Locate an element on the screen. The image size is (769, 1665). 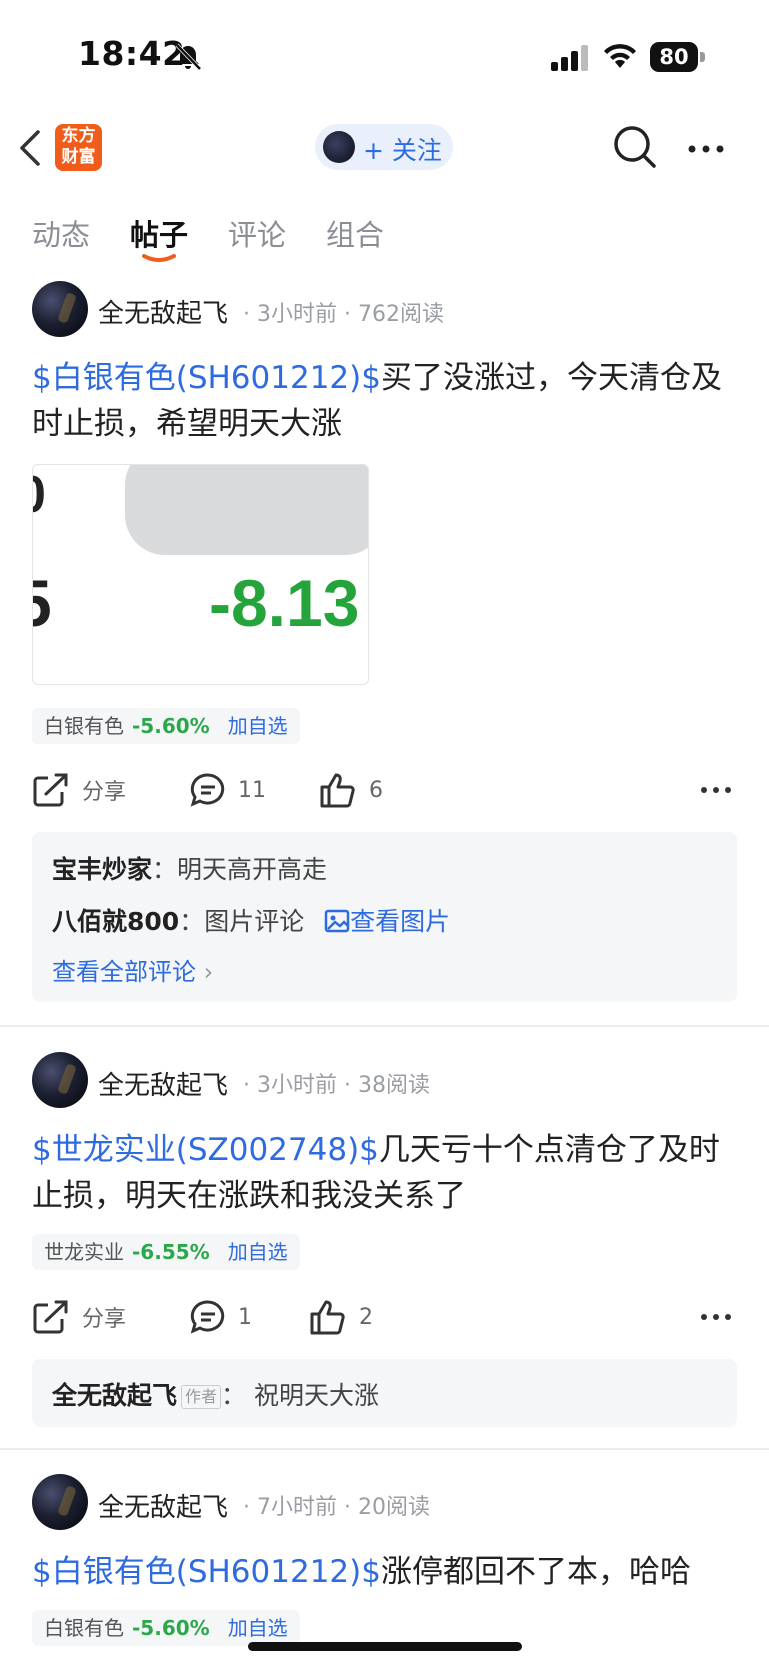
comment-button: 11 is located at coordinates (228, 790).